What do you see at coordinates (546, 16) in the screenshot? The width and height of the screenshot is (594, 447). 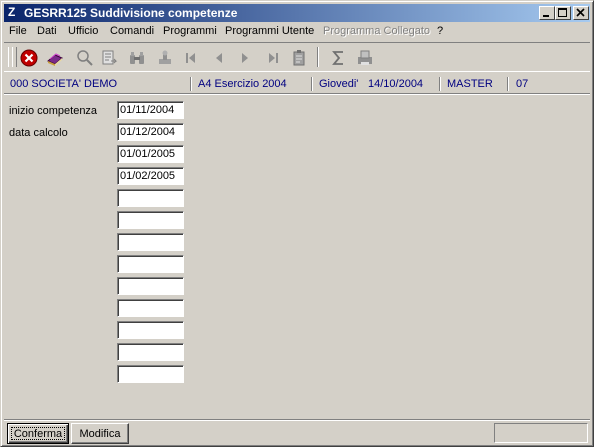 I see `minimize-icon` at bounding box center [546, 16].